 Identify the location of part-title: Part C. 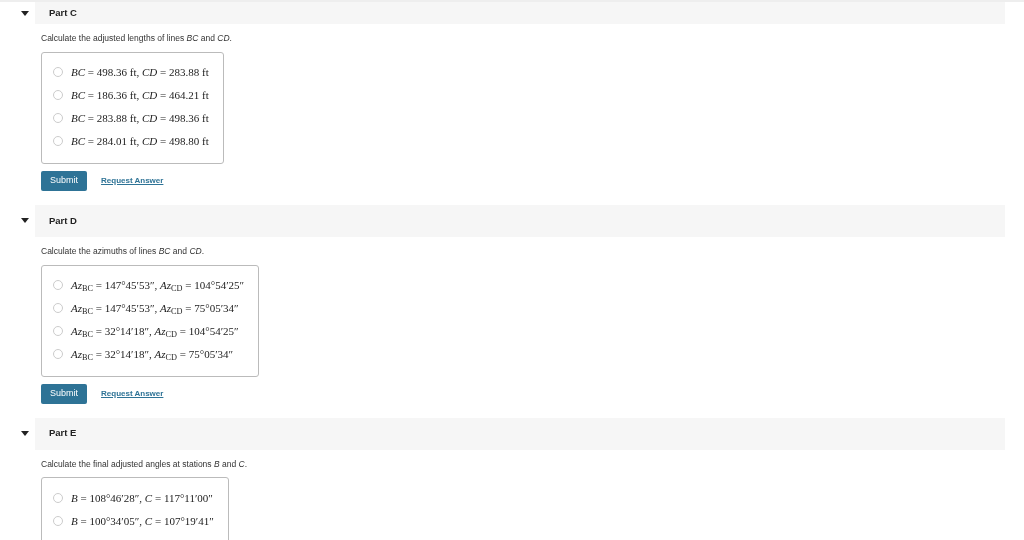
(63, 12).